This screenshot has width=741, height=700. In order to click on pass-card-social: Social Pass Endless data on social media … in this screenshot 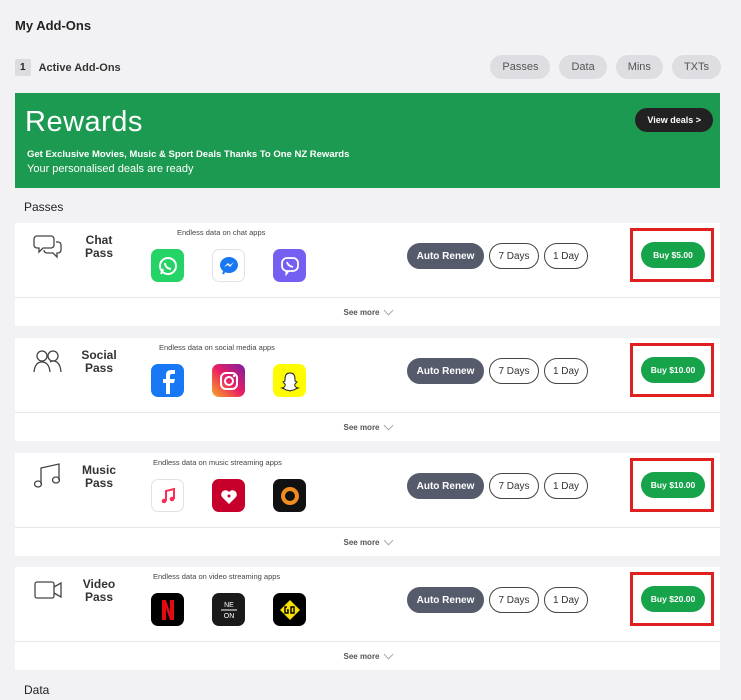, I will do `click(367, 389)`.